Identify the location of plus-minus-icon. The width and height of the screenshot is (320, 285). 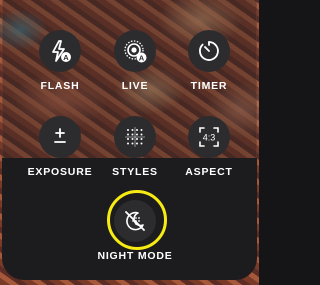
(60, 135).